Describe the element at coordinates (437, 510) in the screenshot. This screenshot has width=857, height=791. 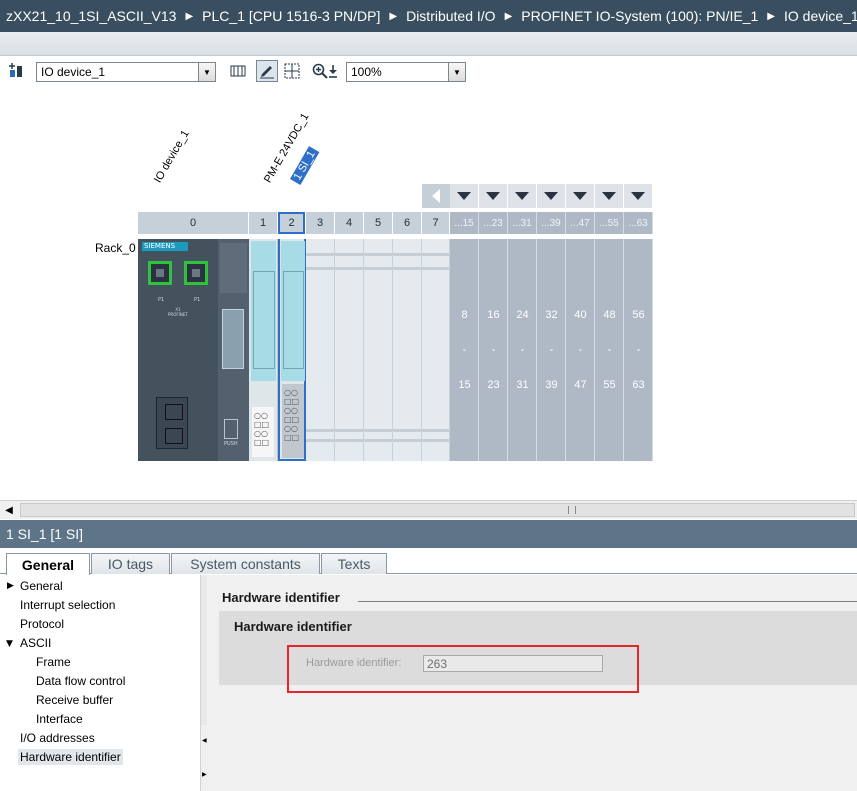
I see `scroll-thumb` at that location.